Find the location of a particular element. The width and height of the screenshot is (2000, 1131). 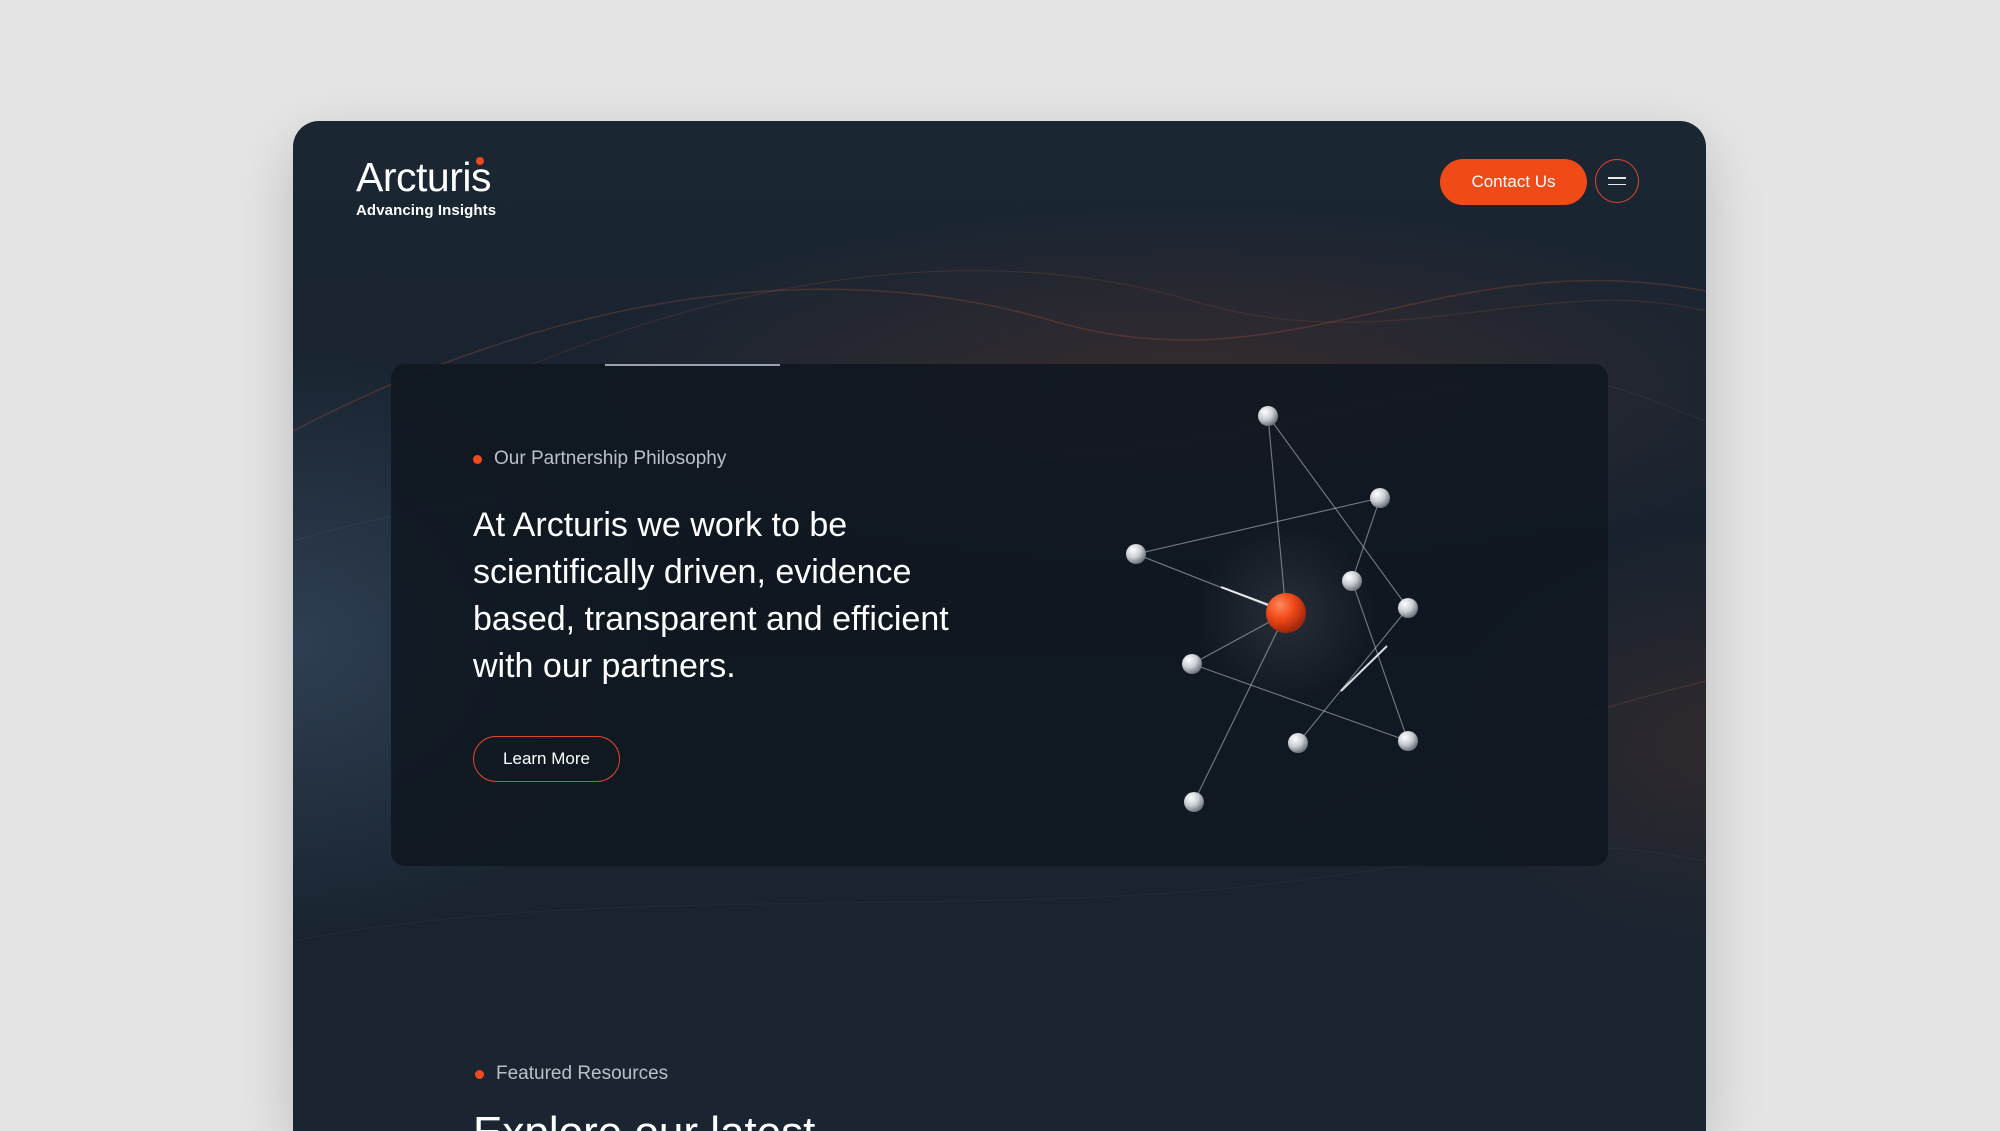

featured-heading: Explore our latest is located at coordinates (773, 1121).